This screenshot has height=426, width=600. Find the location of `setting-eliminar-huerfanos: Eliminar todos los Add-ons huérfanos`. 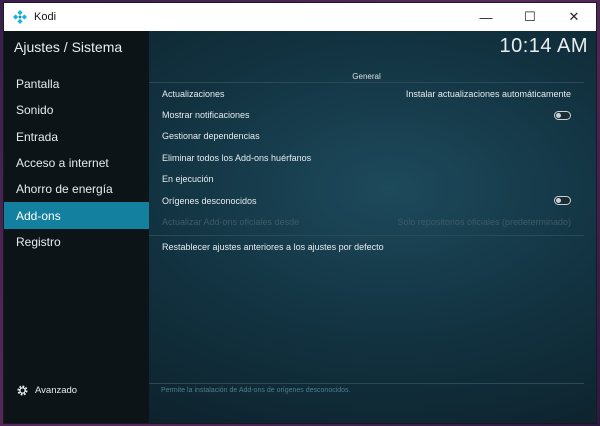

setting-eliminar-huerfanos: Eliminar todos los Add-ons huérfanos is located at coordinates (366, 157).